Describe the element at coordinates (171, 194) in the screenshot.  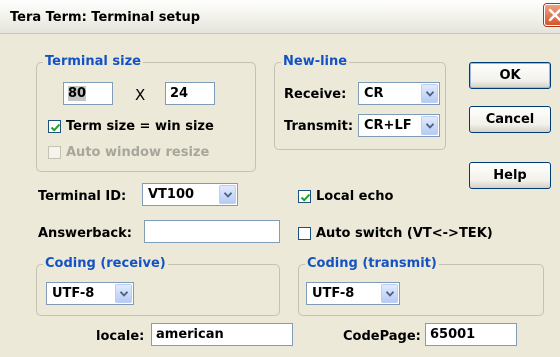
I see `terminal-id-value: VT100` at that location.